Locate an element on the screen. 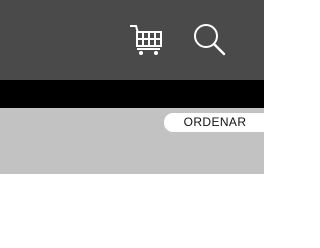 The height and width of the screenshot is (248, 320). search-button is located at coordinates (210, 40).